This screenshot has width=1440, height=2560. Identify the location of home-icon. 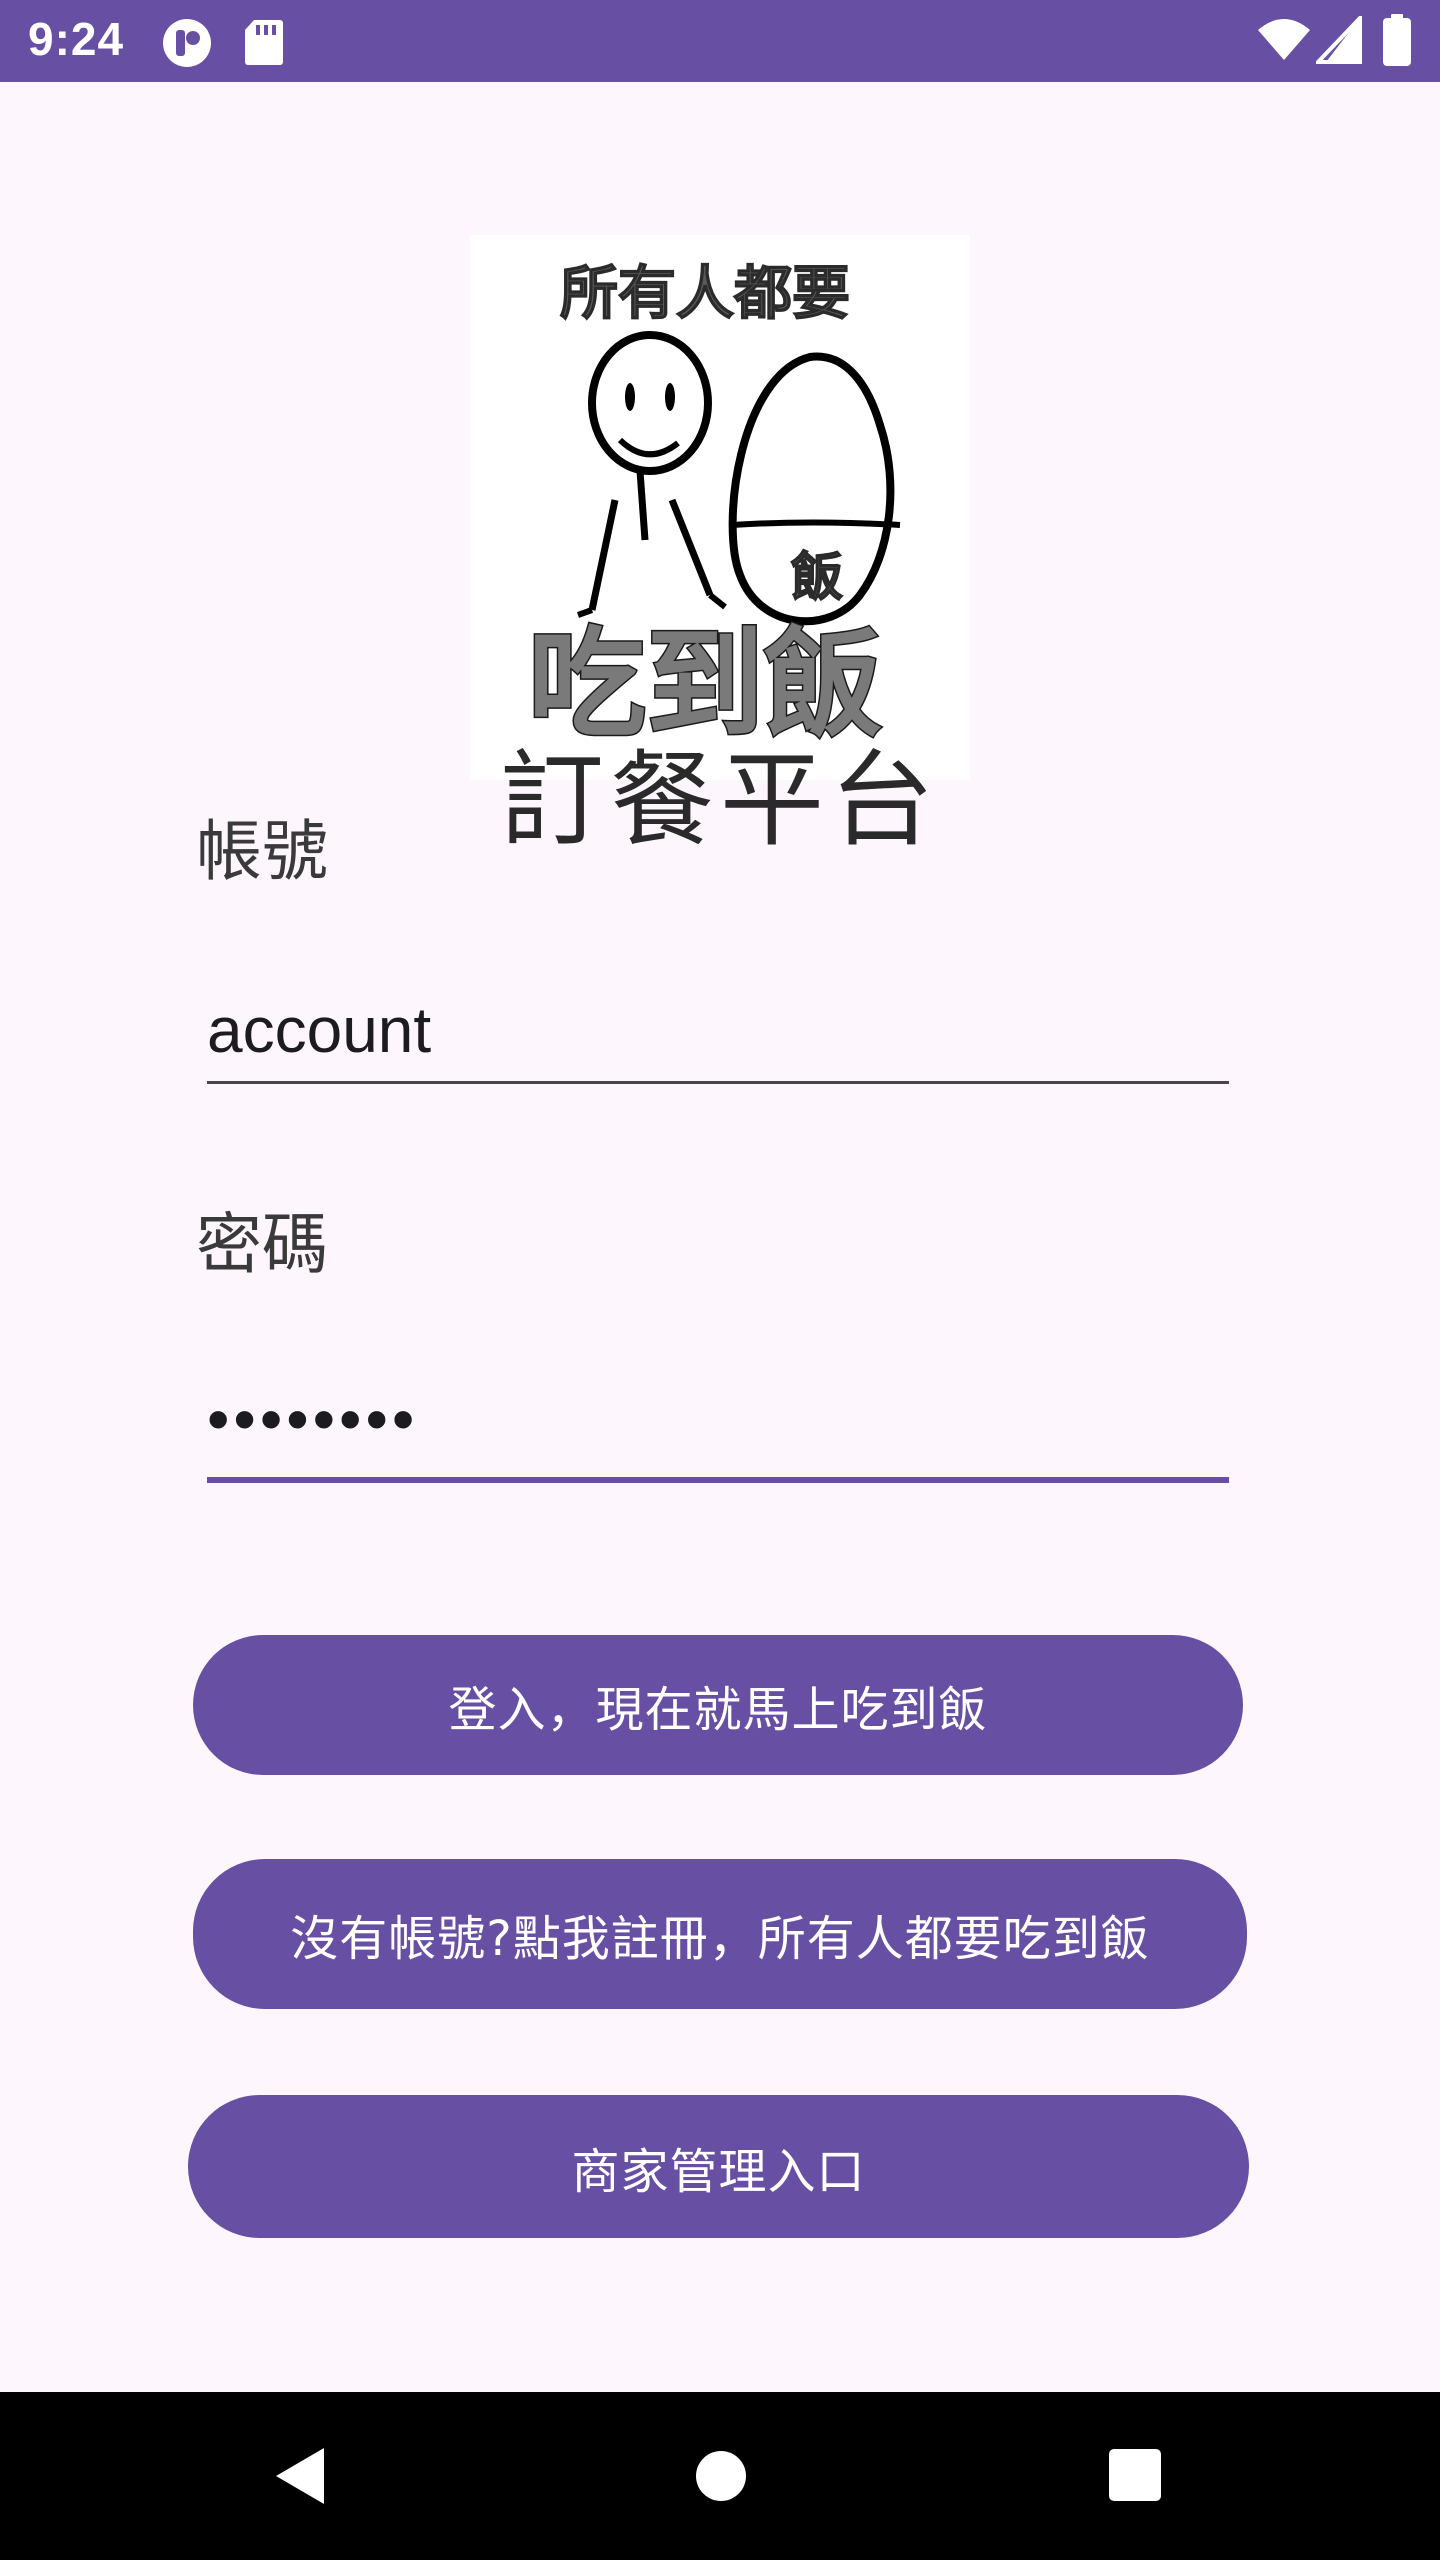
(721, 2478).